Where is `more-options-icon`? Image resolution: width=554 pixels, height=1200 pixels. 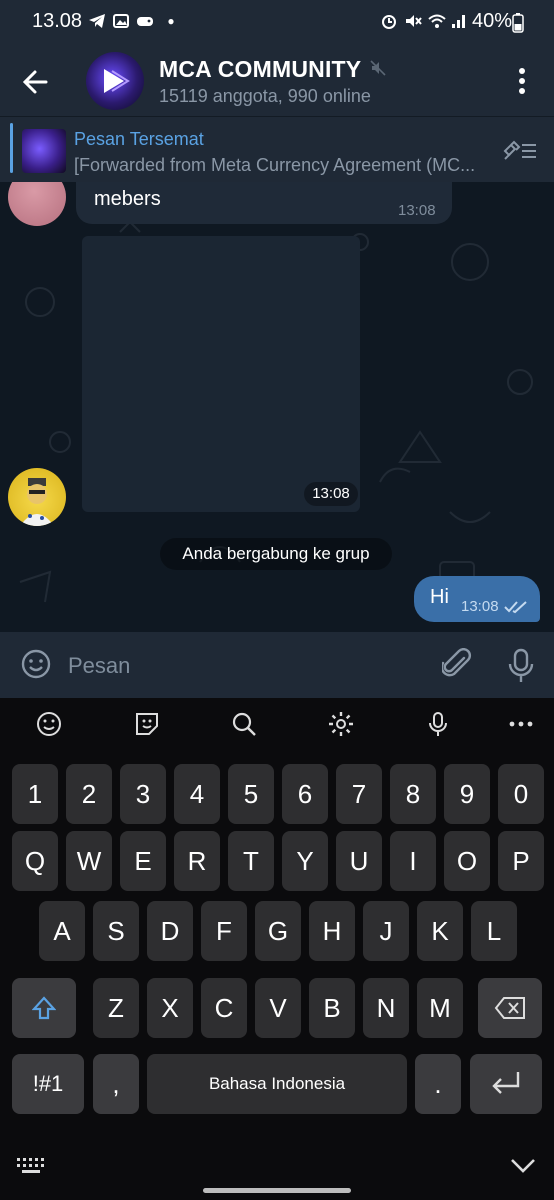 more-options-icon is located at coordinates (521, 724).